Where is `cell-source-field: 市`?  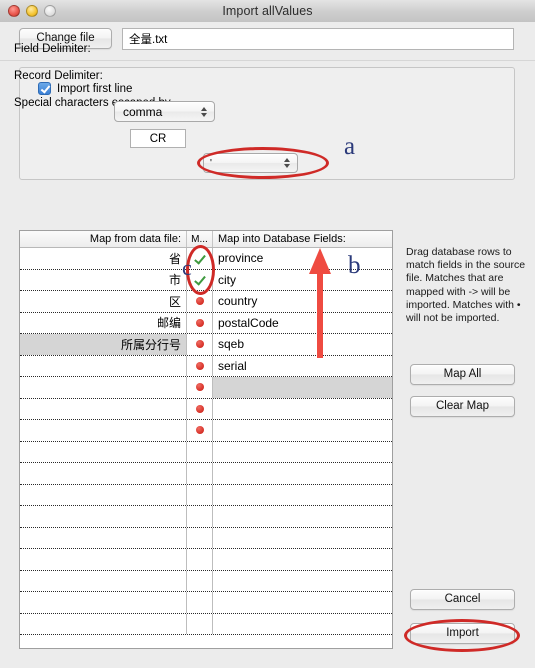 cell-source-field: 市 is located at coordinates (103, 279).